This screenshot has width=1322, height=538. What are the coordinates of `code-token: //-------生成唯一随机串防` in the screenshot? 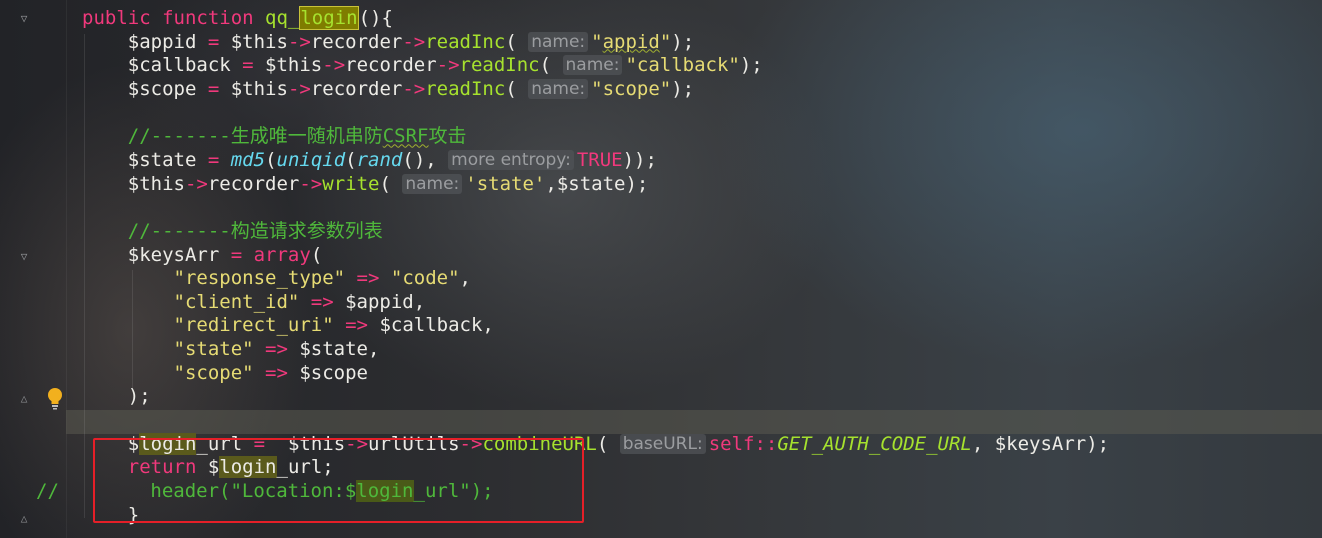 It's located at (232, 136).